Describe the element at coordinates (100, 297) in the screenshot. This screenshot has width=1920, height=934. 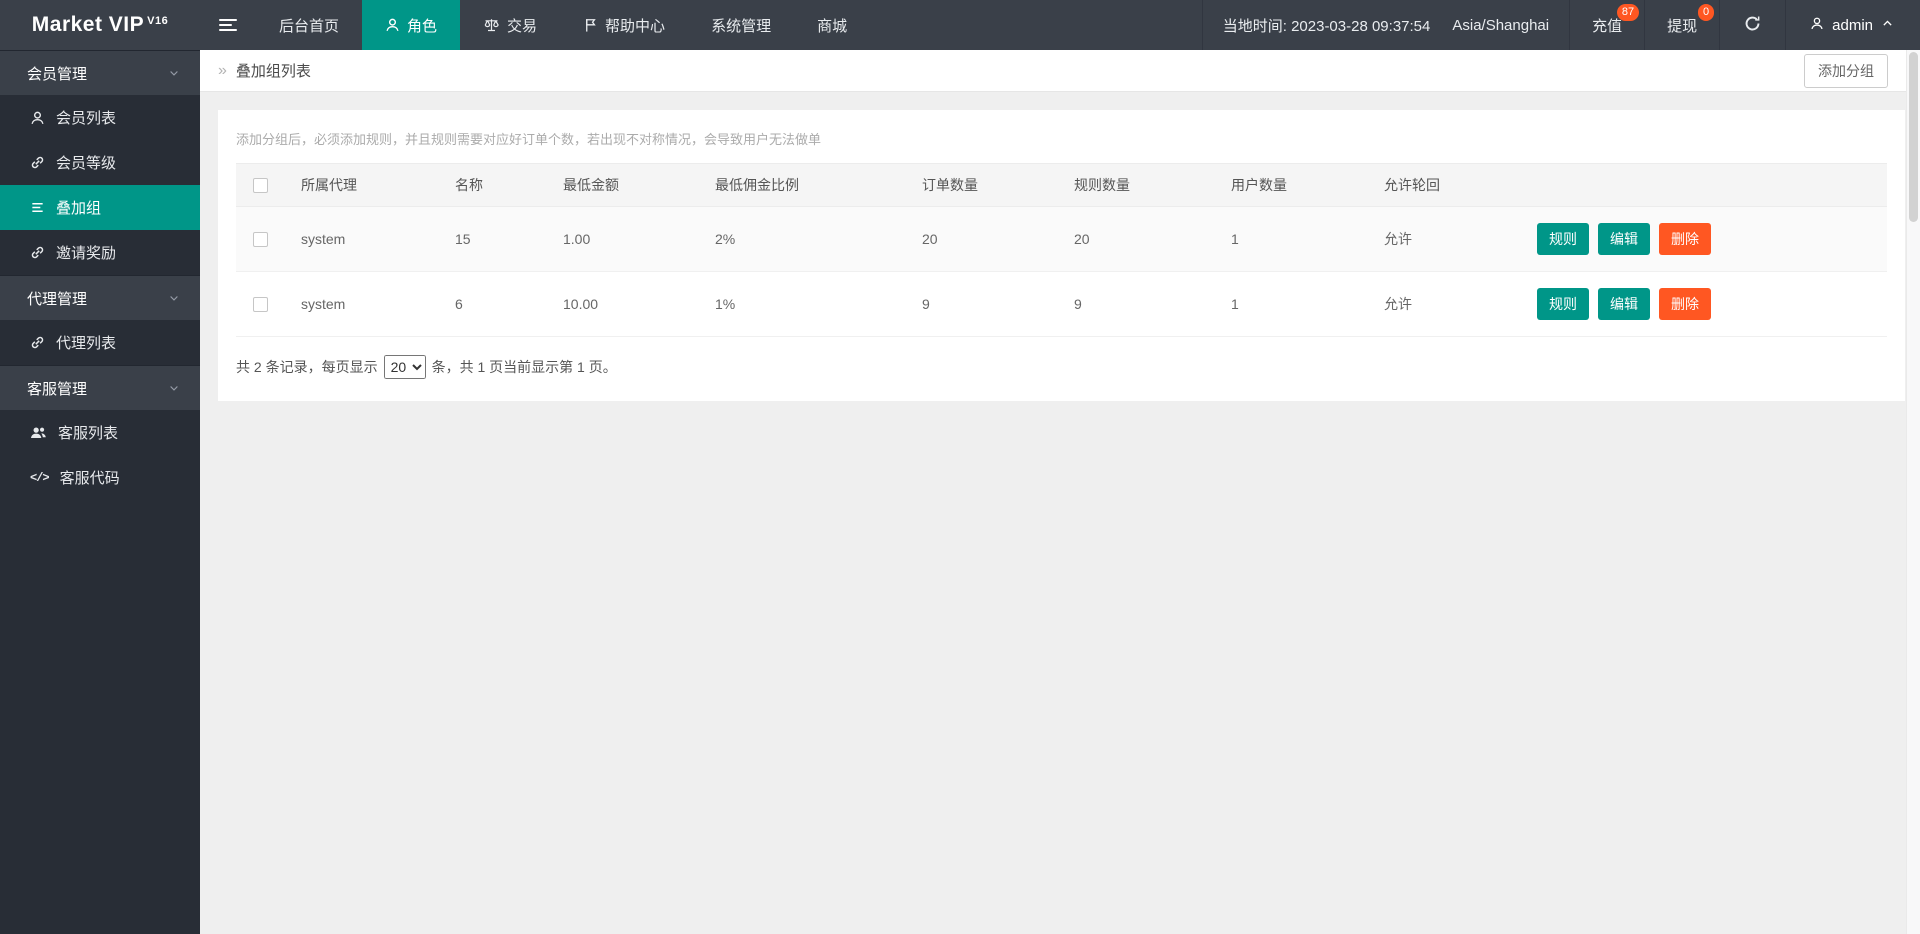
I see `sidebar-section-agents: 代理管理` at that location.